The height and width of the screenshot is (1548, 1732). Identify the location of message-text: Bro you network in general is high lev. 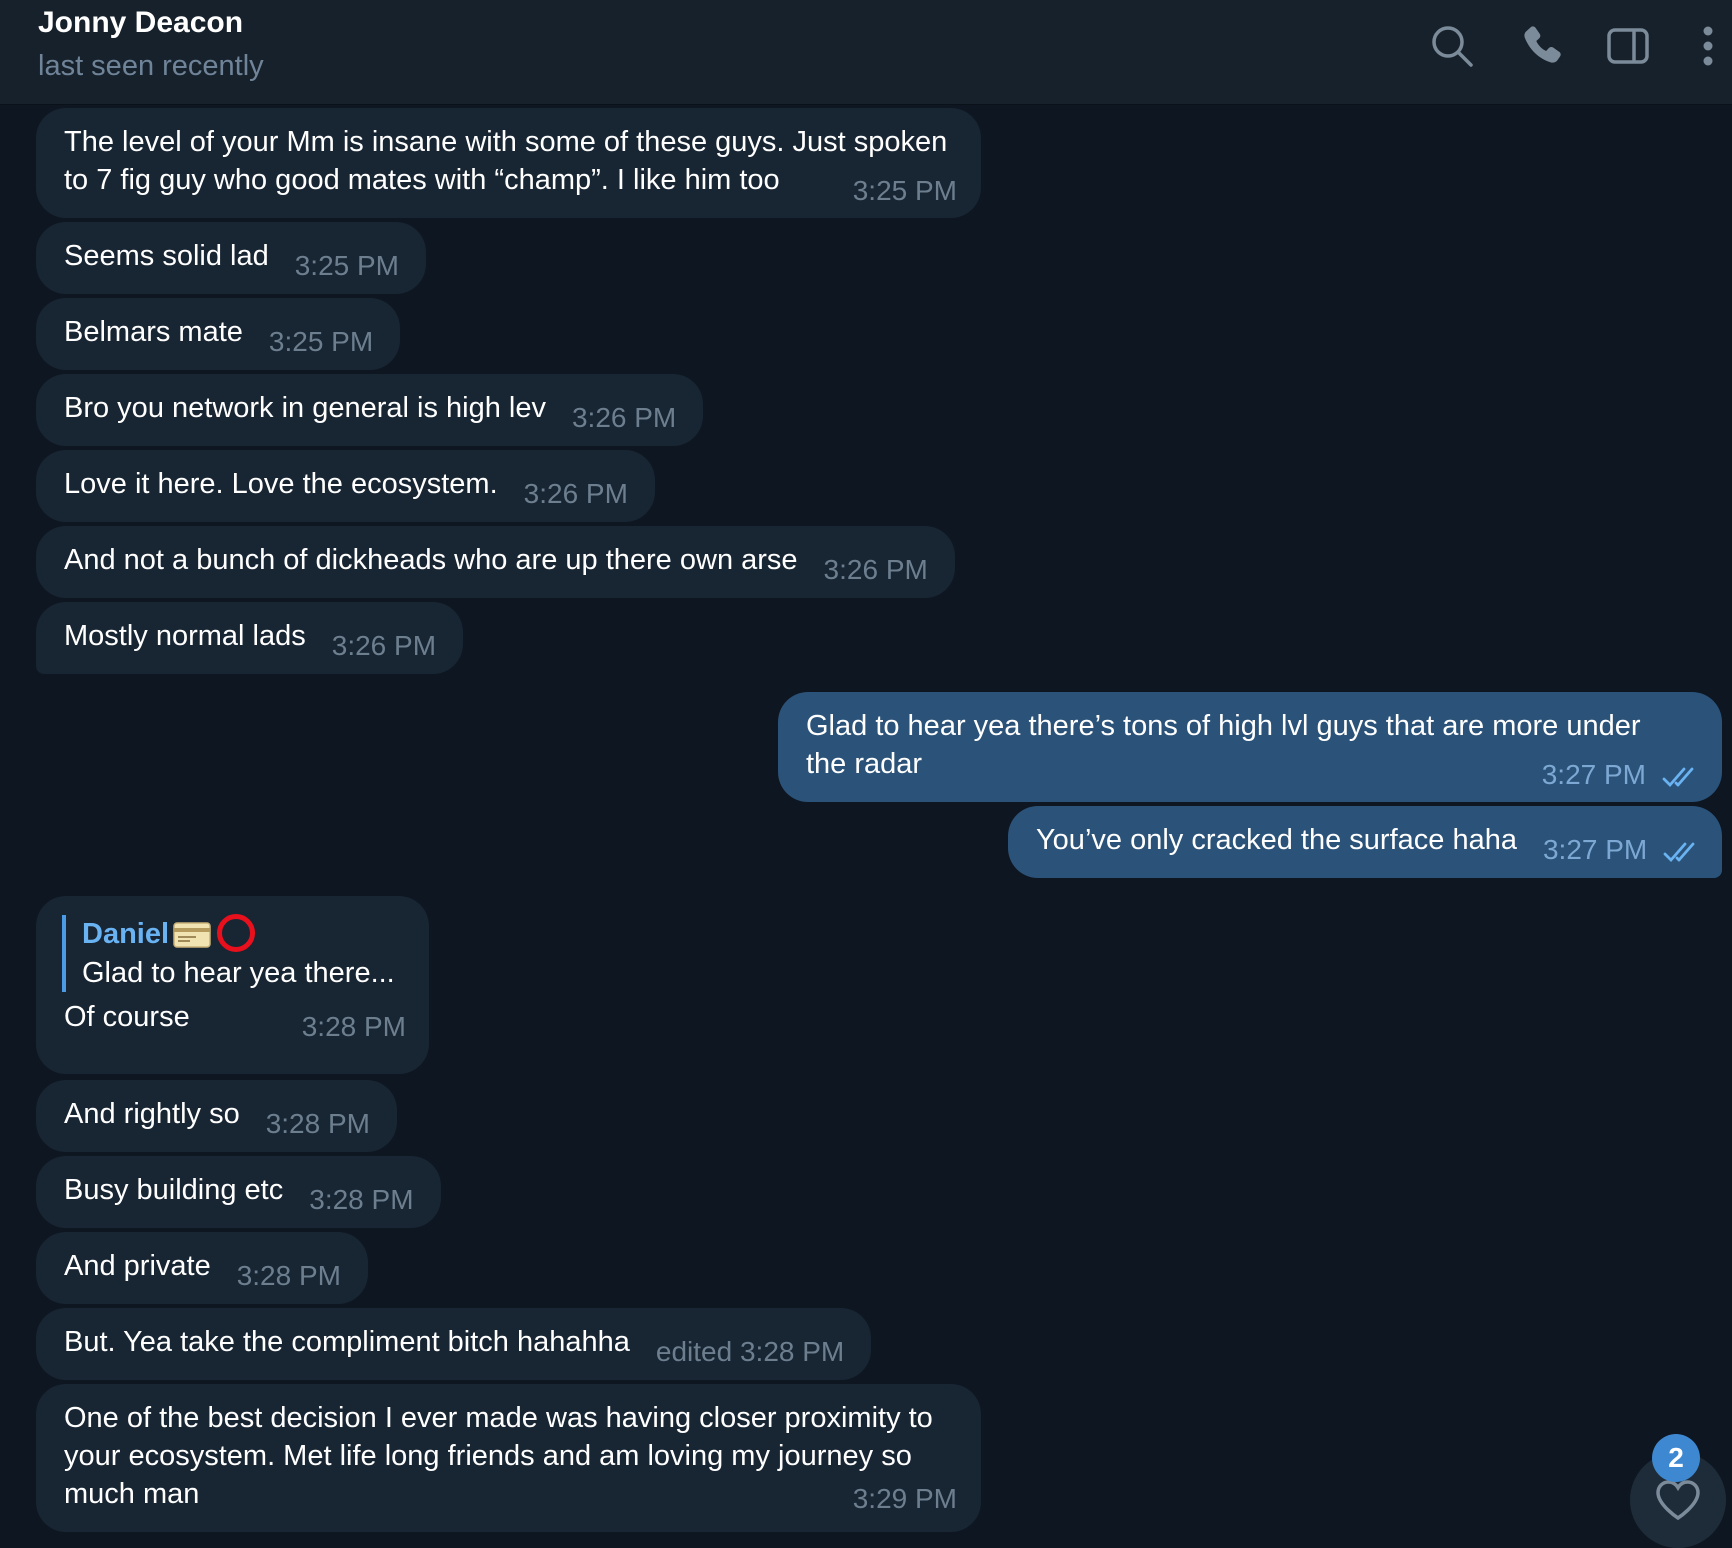
(305, 408).